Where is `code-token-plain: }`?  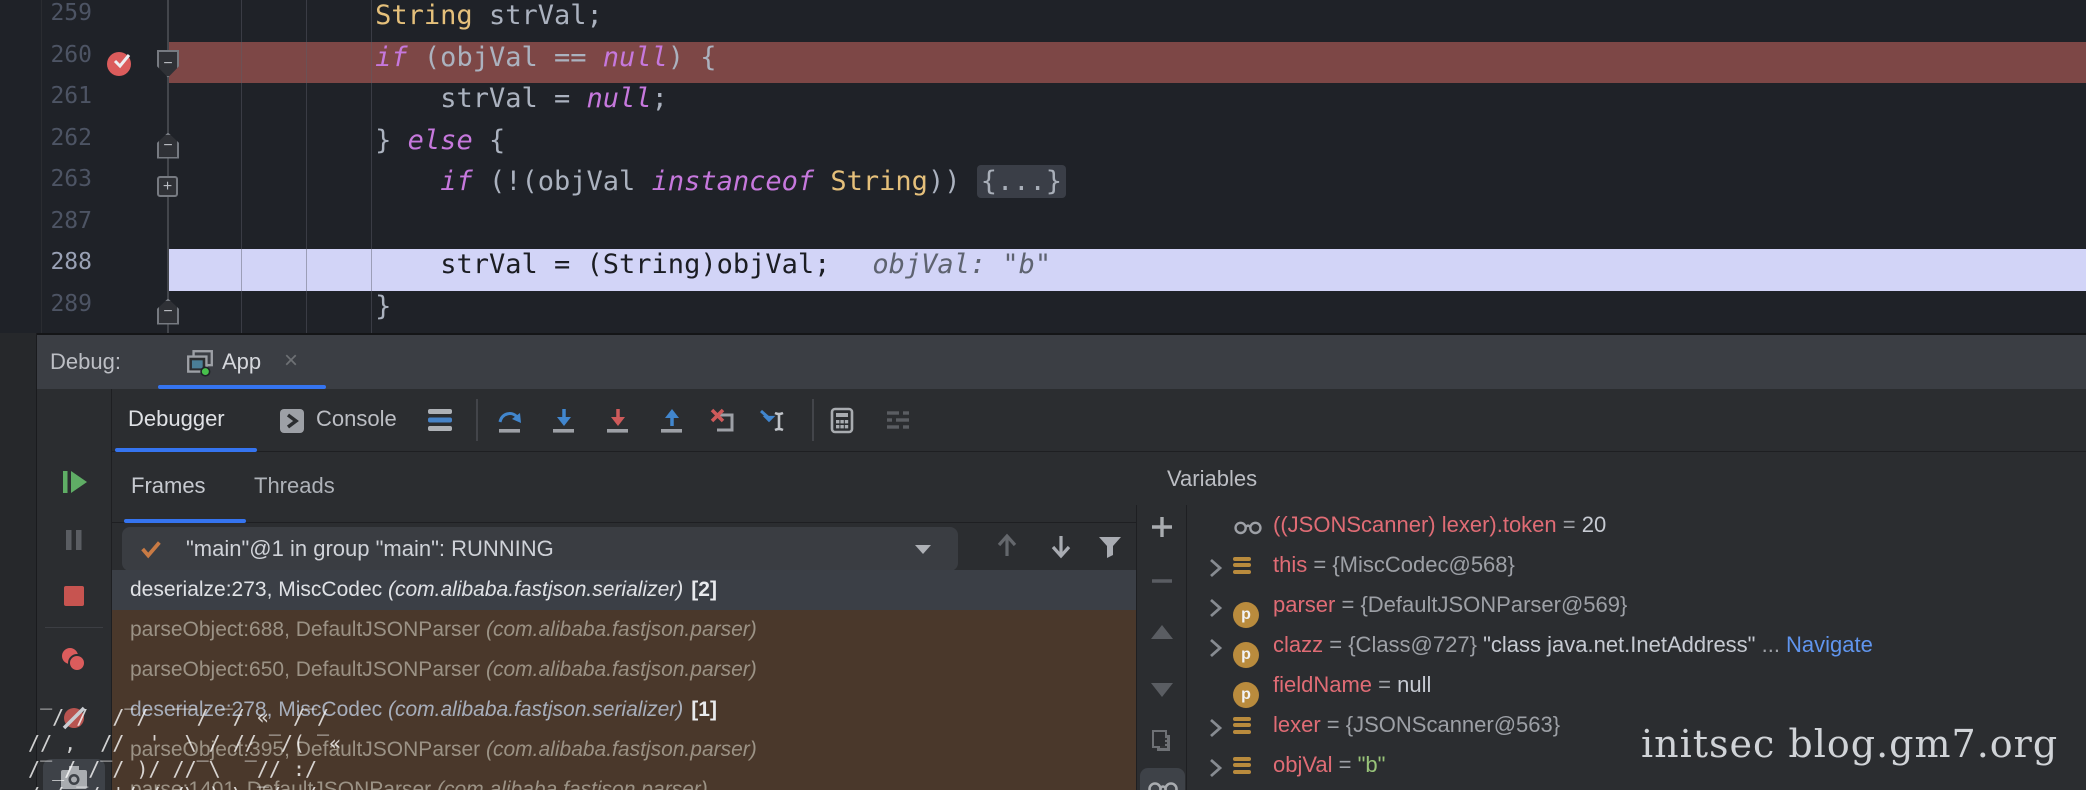 code-token-plain: } is located at coordinates (383, 306).